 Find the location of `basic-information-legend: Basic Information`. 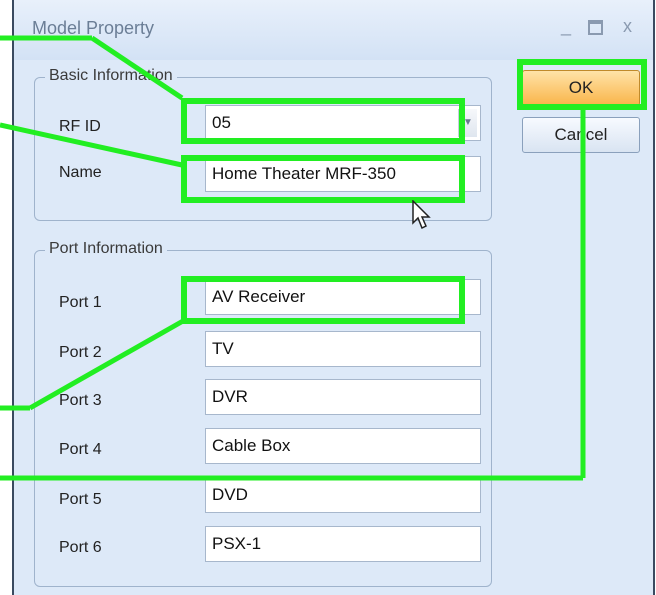

basic-information-legend: Basic Information is located at coordinates (111, 76).